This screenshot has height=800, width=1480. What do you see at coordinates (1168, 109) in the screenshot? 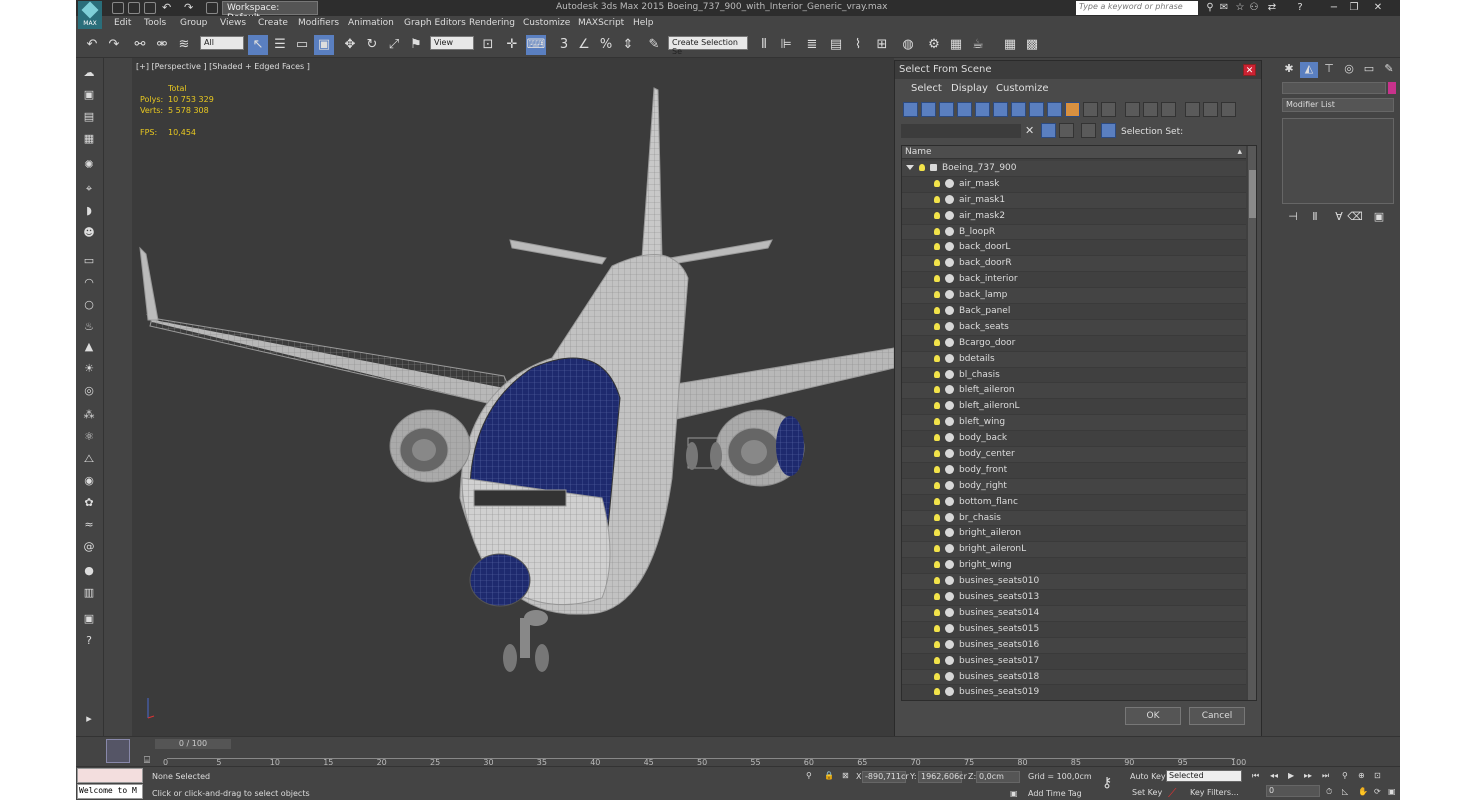
I see `display-invert-icon` at bounding box center [1168, 109].